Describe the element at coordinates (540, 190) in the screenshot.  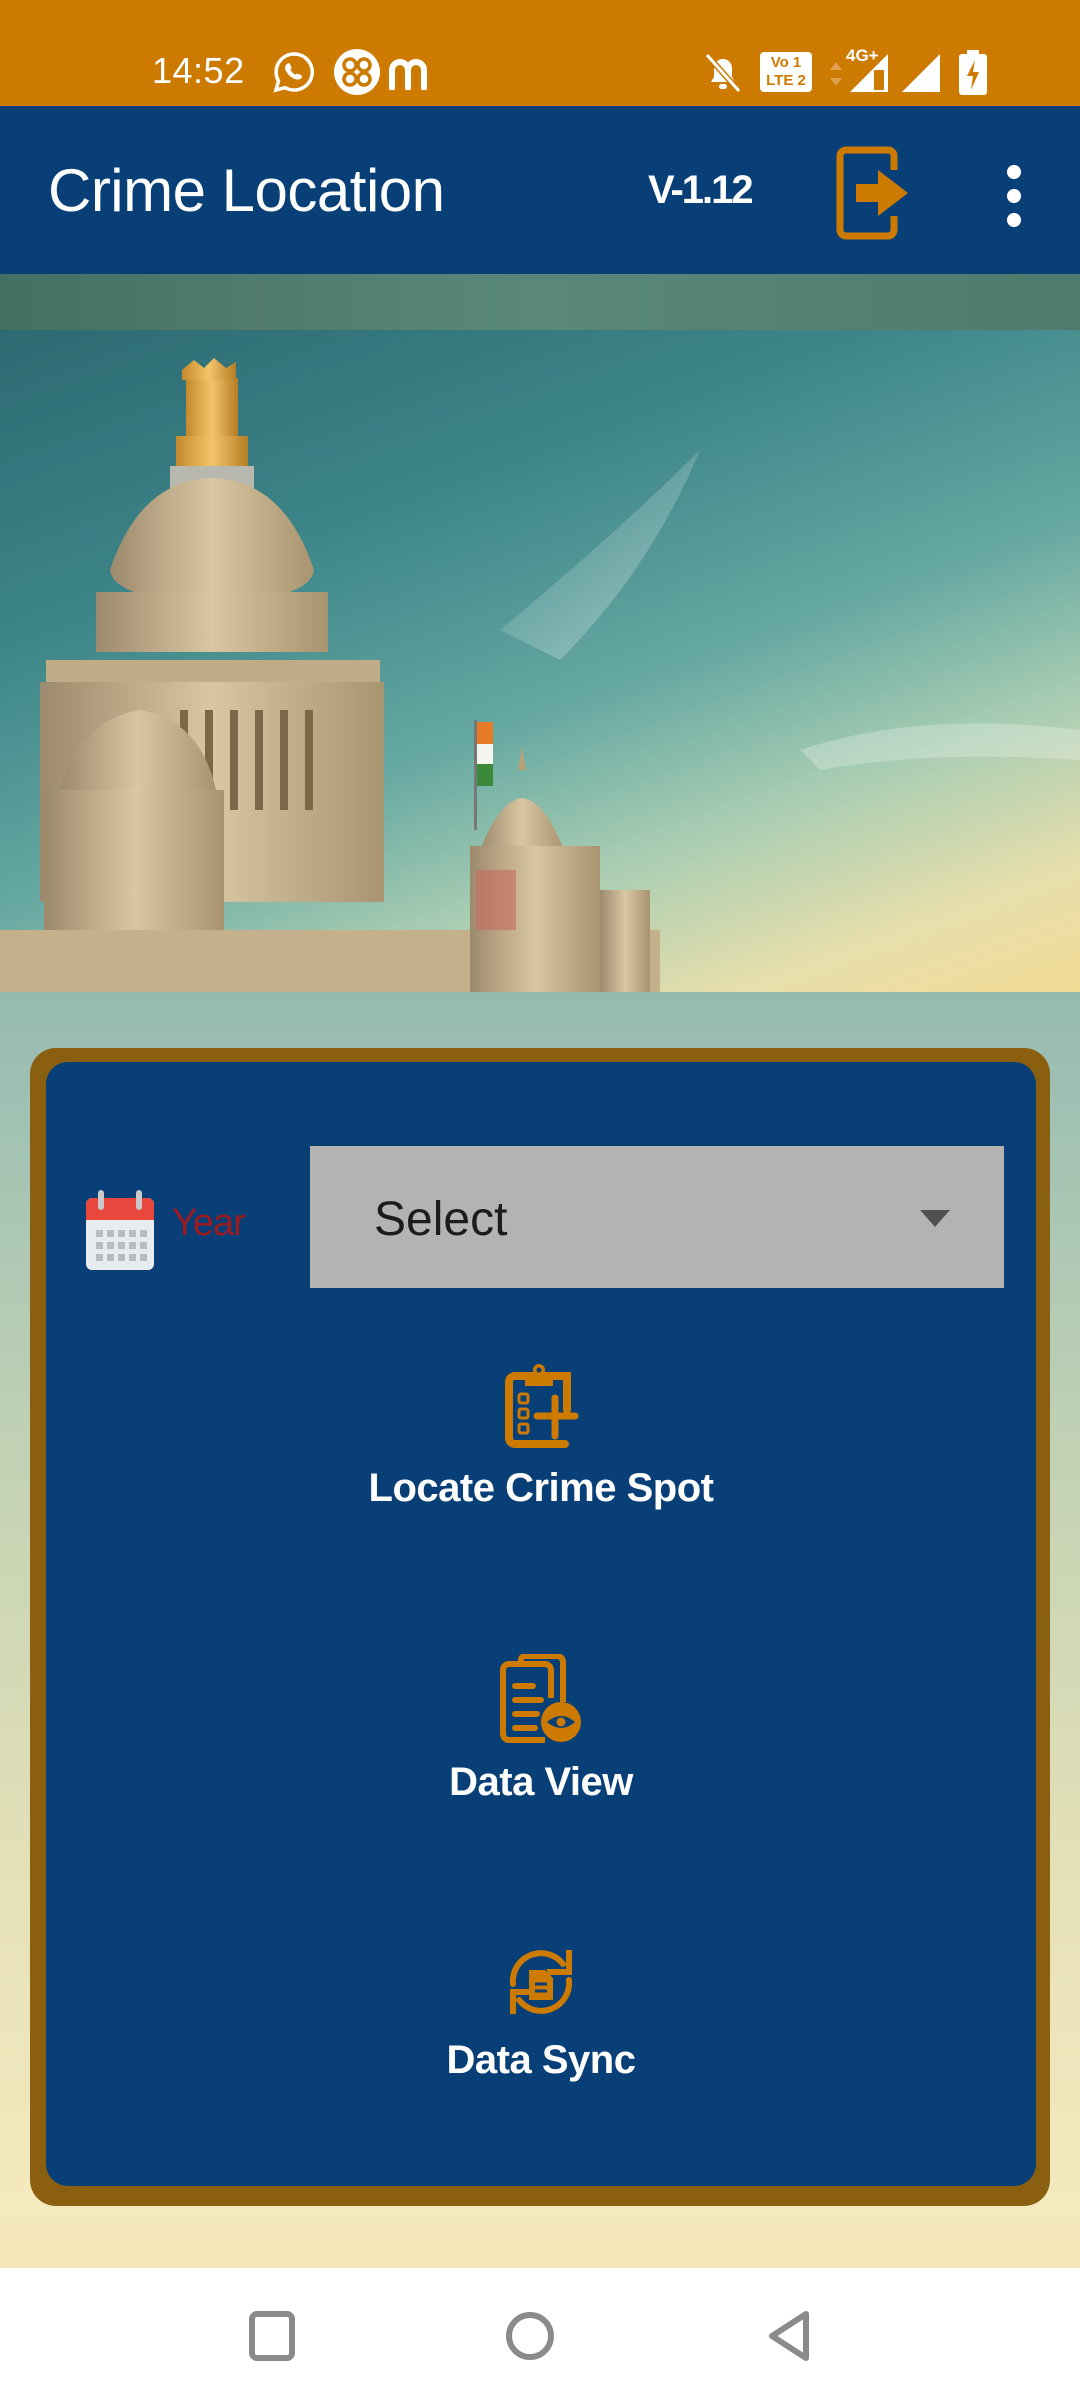
I see `app-bar: Crime Location V-1.12` at that location.